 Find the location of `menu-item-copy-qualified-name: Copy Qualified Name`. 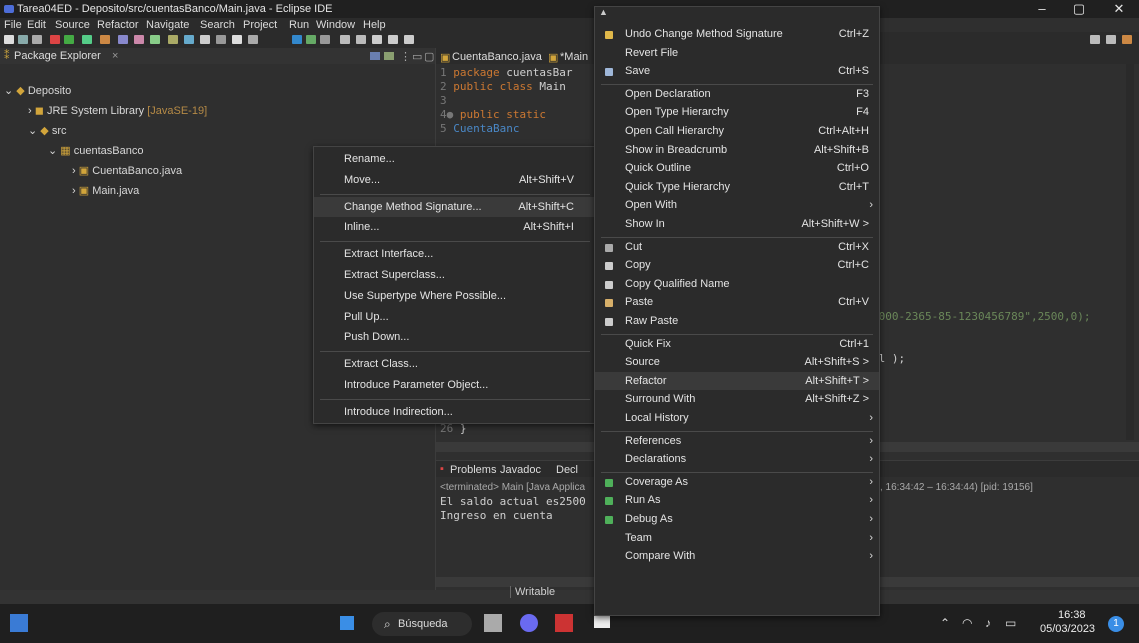

menu-item-copy-qualified-name: Copy Qualified Name is located at coordinates (737, 284).